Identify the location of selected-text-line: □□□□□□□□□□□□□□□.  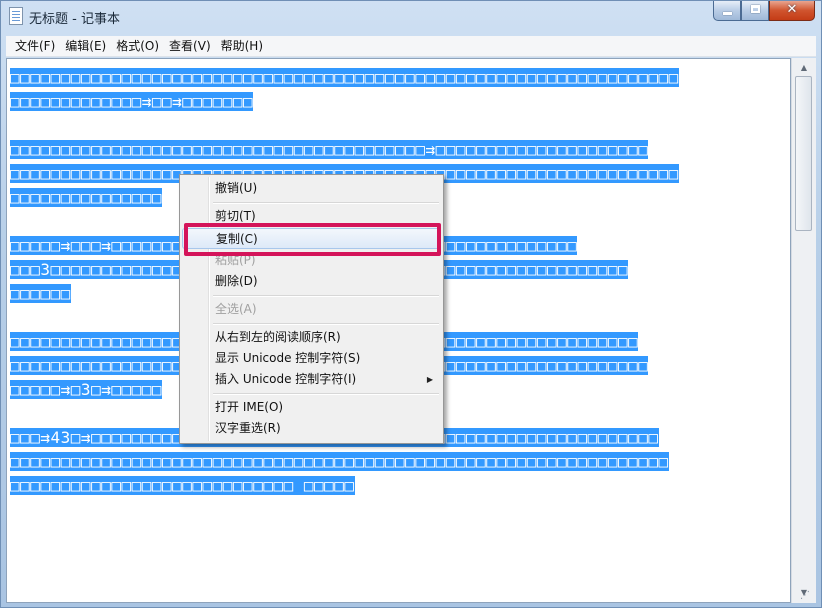
(86, 197).